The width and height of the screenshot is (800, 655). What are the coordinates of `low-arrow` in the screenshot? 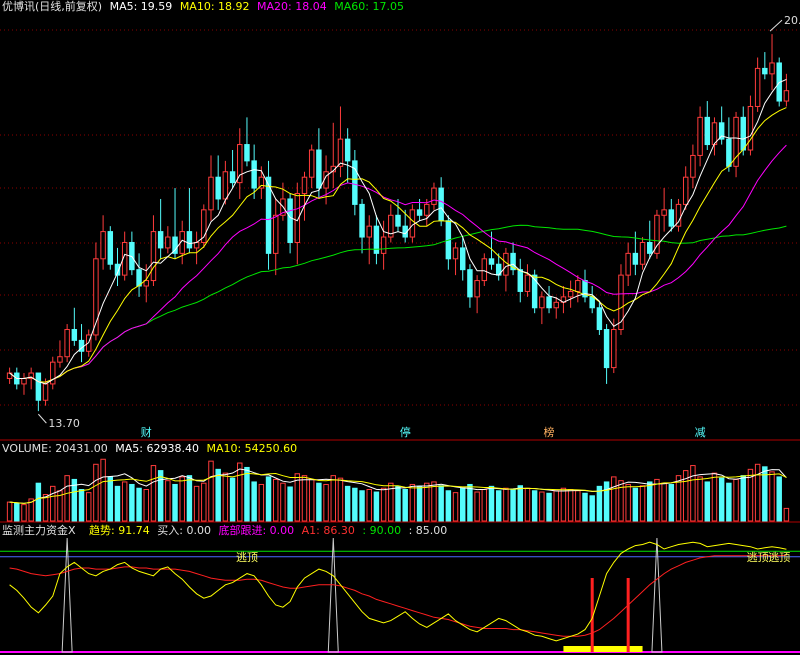 It's located at (42, 418).